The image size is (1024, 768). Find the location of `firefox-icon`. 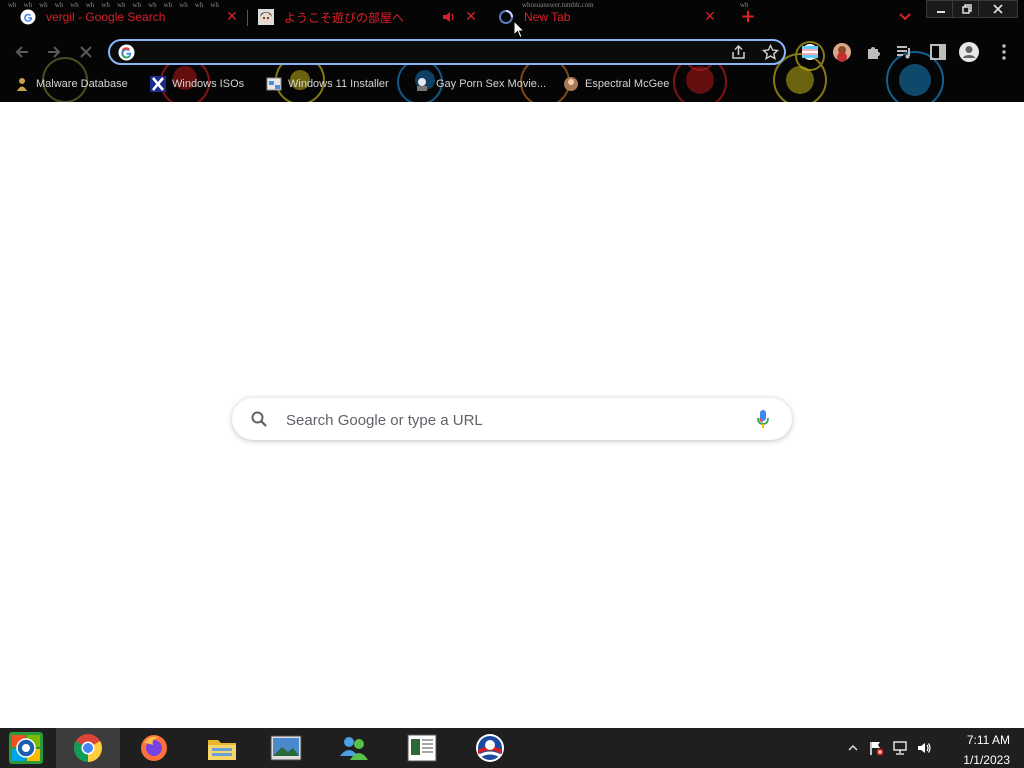

firefox-icon is located at coordinates (154, 748).